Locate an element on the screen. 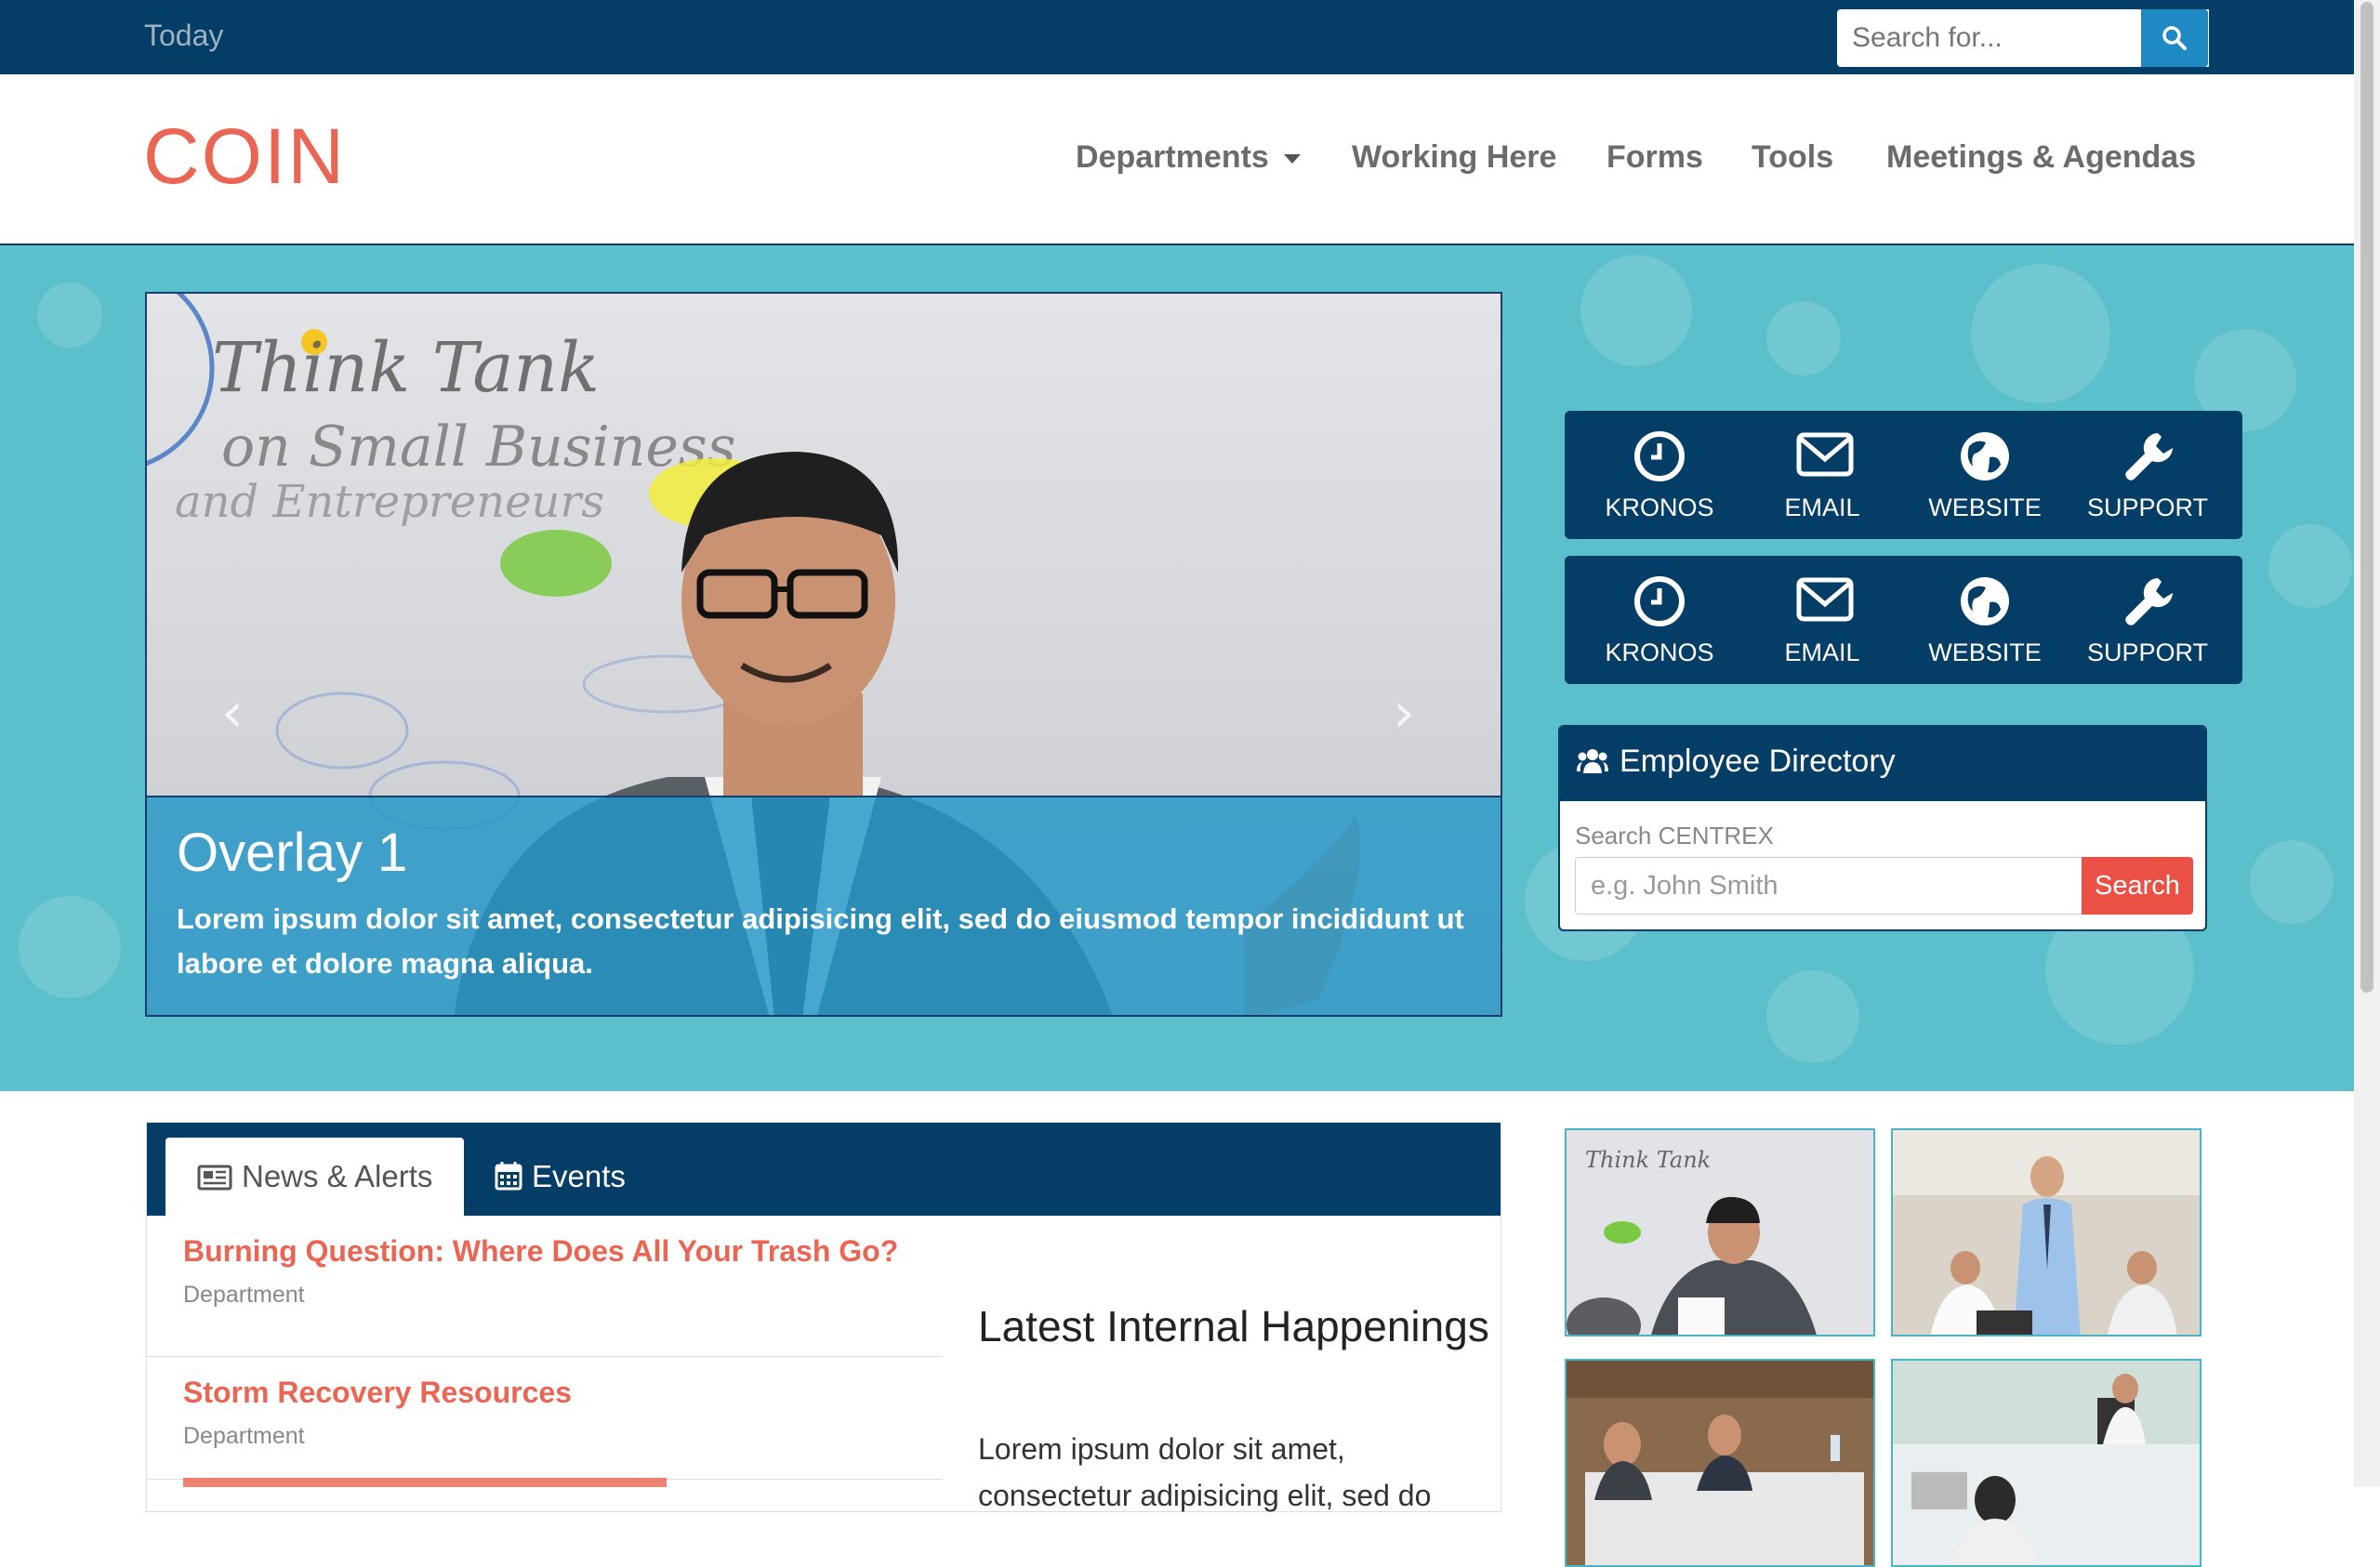  office-thumbnail-image is located at coordinates (2046, 1232).